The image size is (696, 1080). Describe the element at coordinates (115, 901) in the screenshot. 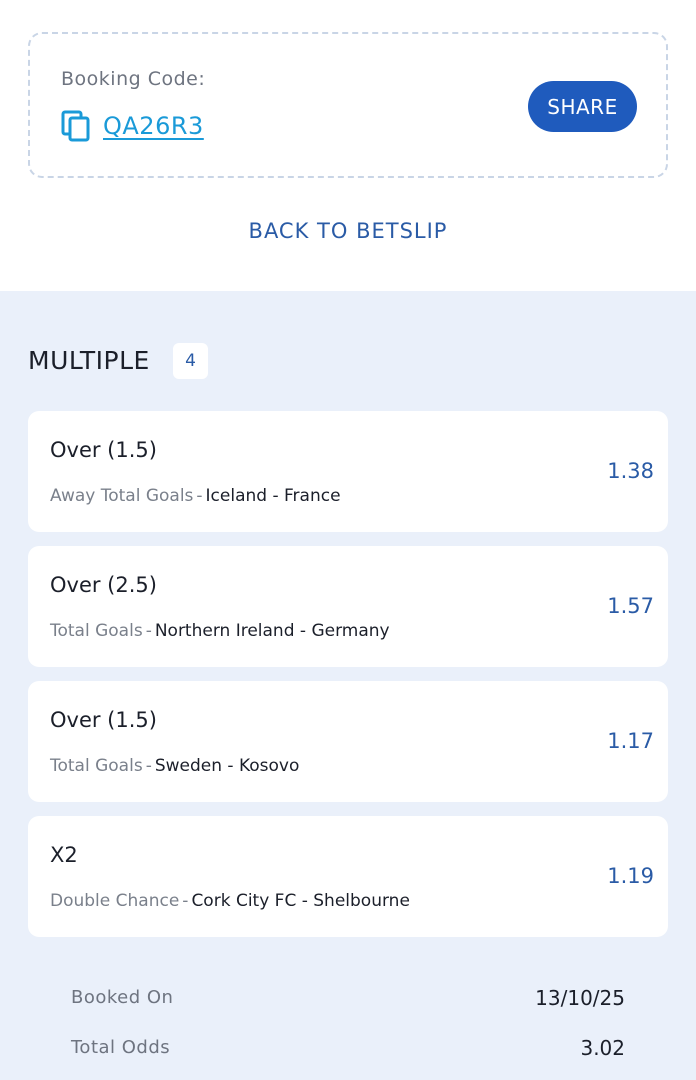

I see `selection-market: Double Chance` at that location.